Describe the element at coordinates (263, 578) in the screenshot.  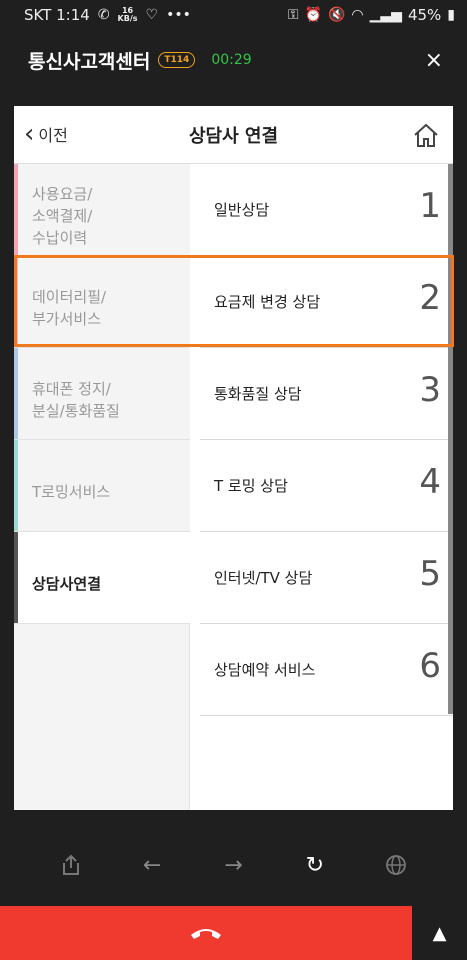
I see `option-label: 인터넷/TV 상담` at that location.